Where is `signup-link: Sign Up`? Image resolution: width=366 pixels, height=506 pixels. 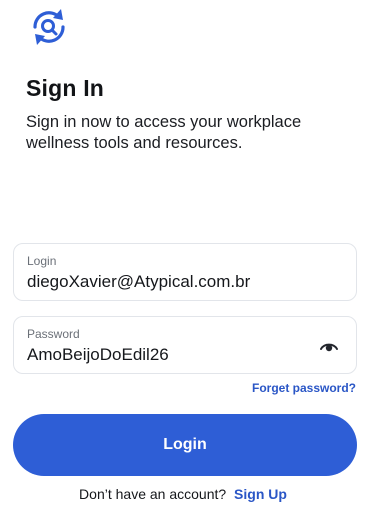
signup-link: Sign Up is located at coordinates (260, 494).